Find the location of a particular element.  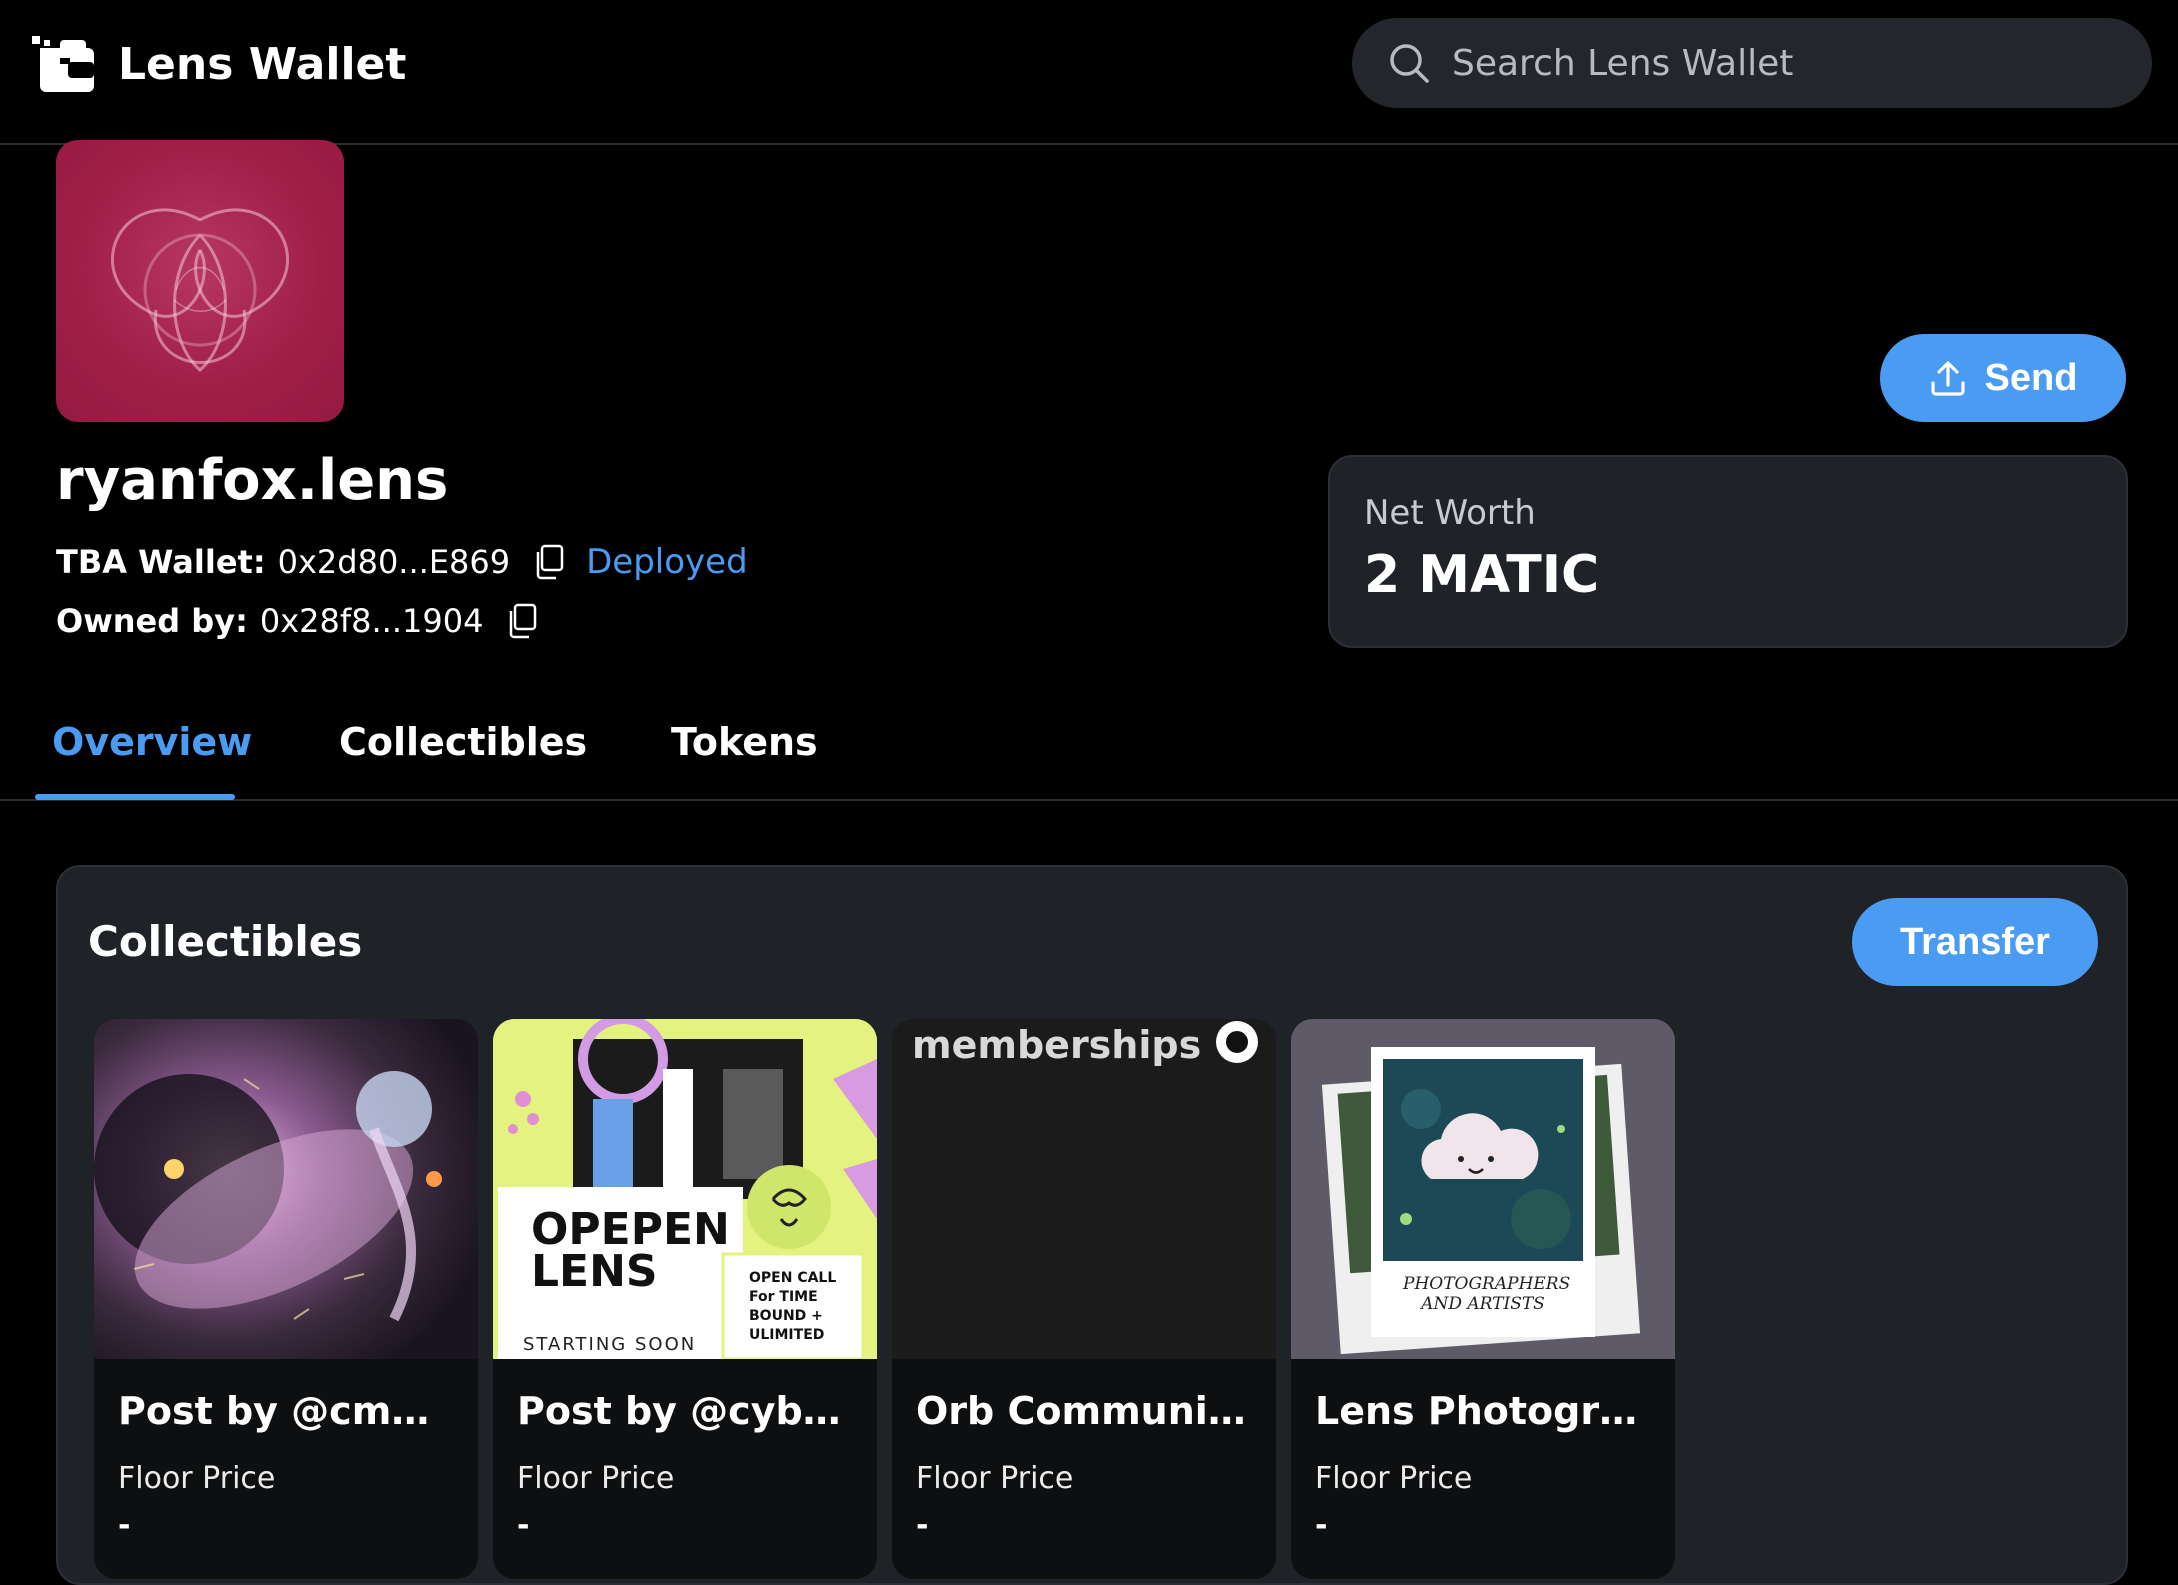

owner-row: Owned by: 0x28f8...1904 is located at coordinates (297, 621).